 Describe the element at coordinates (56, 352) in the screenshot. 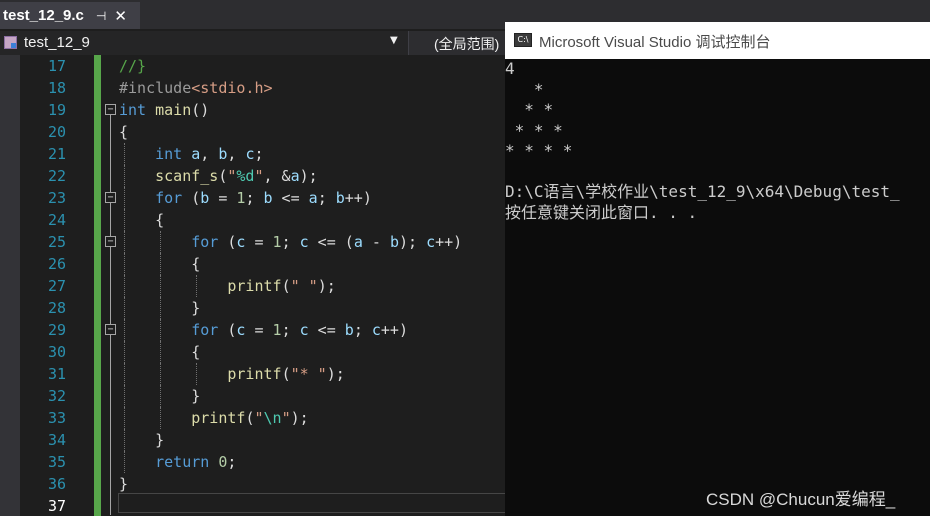

I see `line-number: 30` at that location.